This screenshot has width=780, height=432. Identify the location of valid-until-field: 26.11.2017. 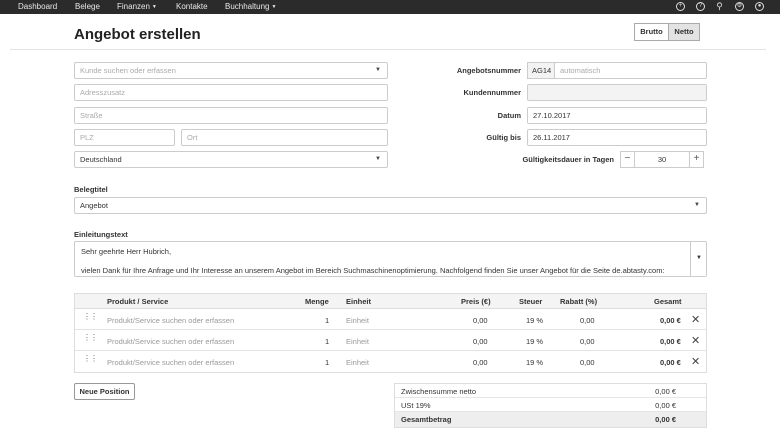
(617, 137).